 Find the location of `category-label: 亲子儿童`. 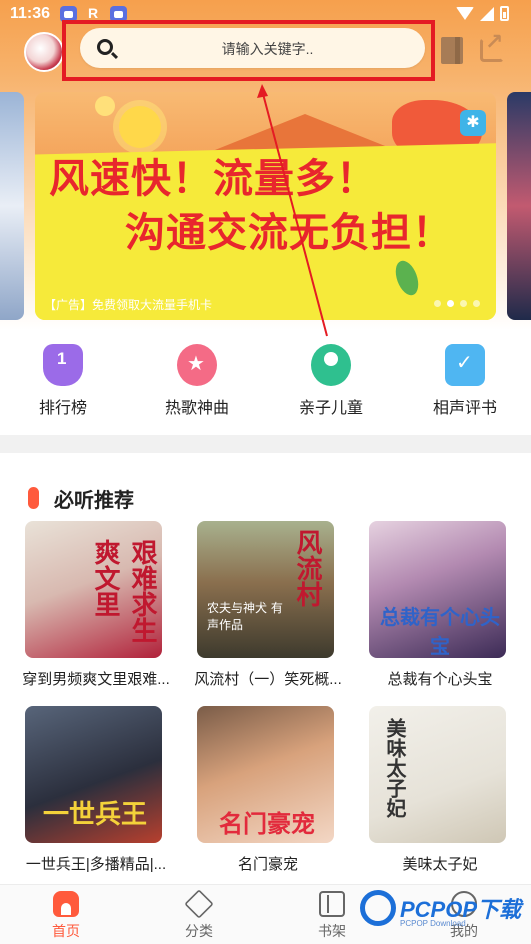

category-label: 亲子儿童 is located at coordinates (330, 408).